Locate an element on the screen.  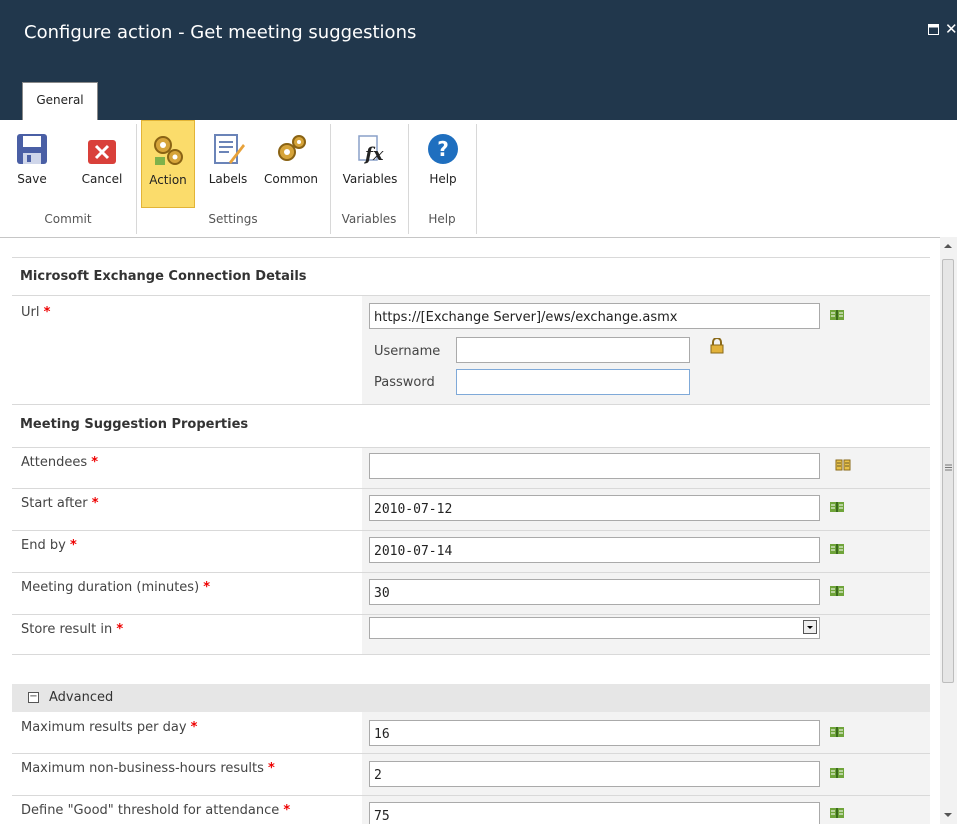
tab-general: General is located at coordinates (60, 101).